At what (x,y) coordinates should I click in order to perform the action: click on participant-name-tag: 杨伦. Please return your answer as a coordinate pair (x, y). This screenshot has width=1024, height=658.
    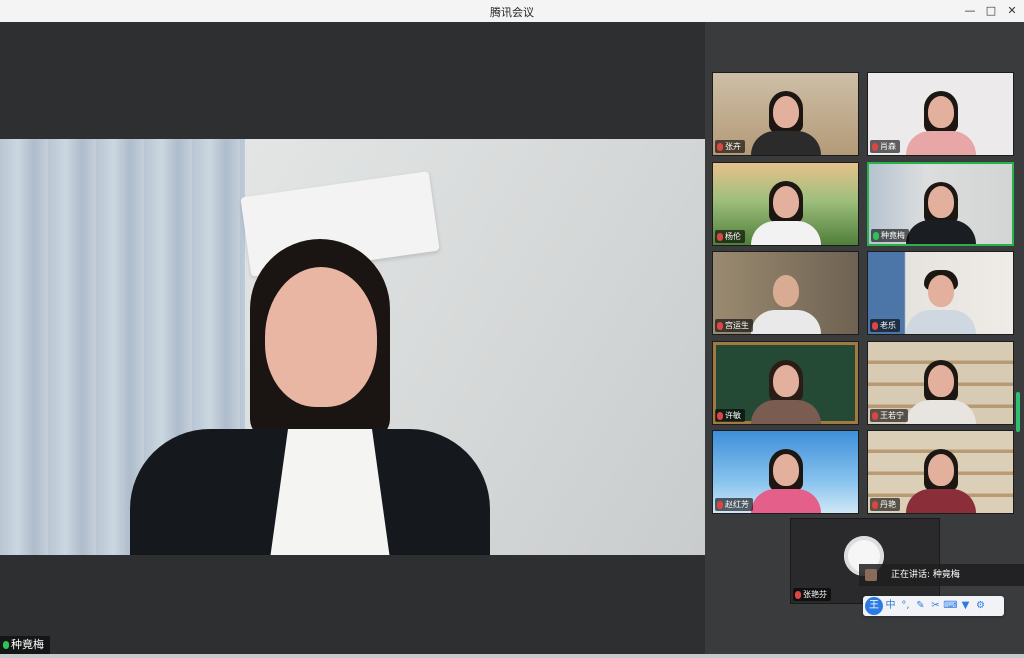
    Looking at the image, I should click on (730, 236).